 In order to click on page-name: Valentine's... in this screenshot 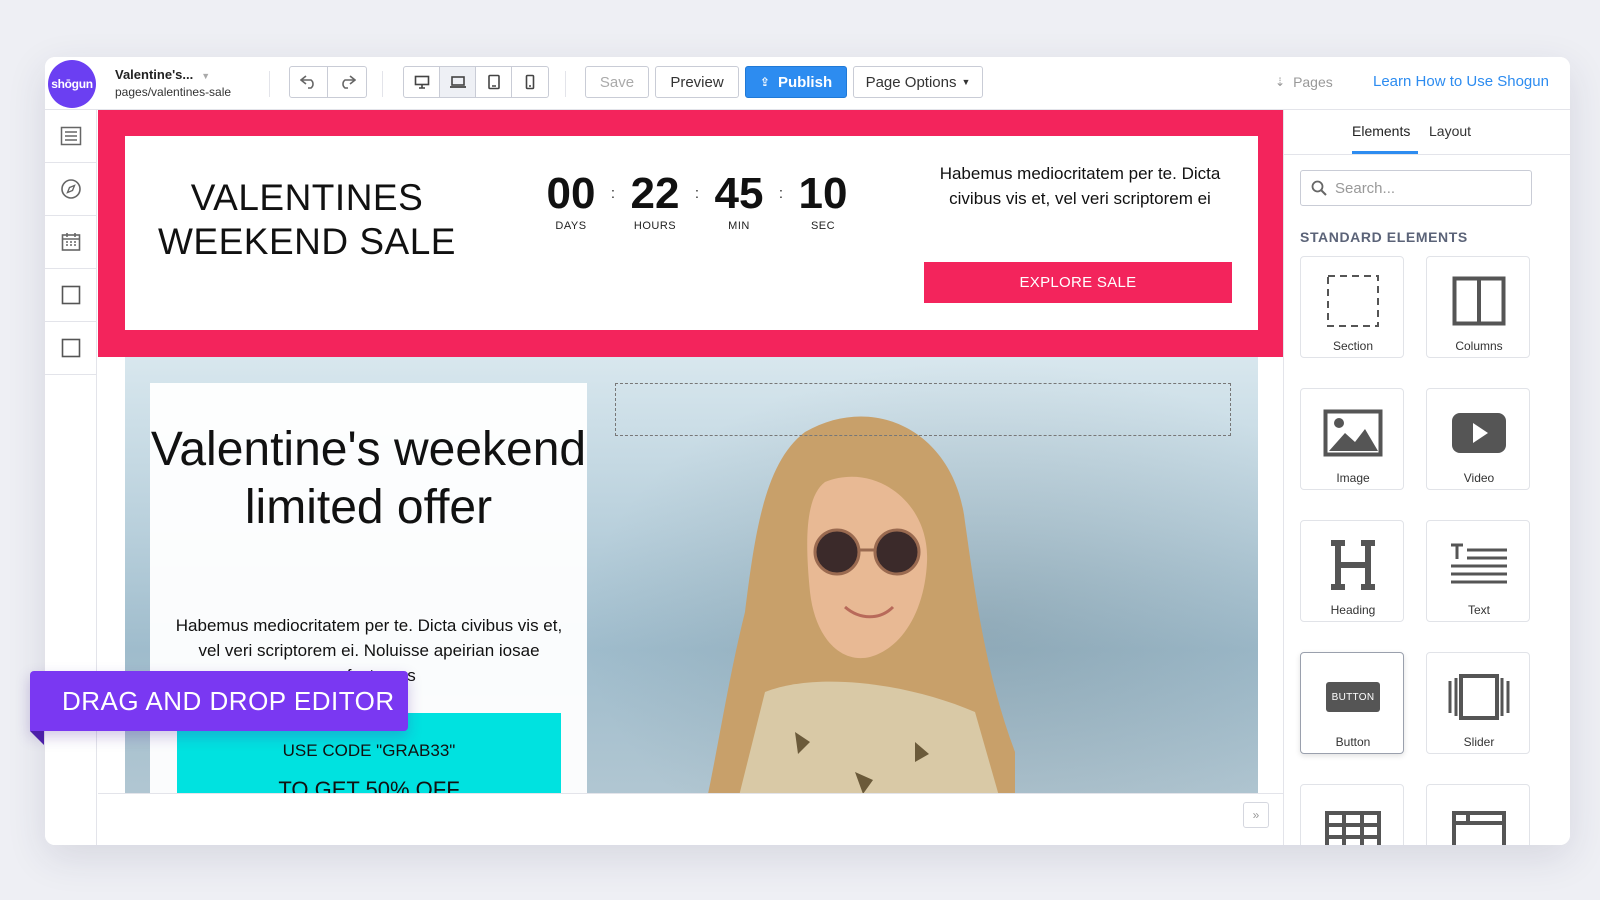, I will do `click(154, 74)`.